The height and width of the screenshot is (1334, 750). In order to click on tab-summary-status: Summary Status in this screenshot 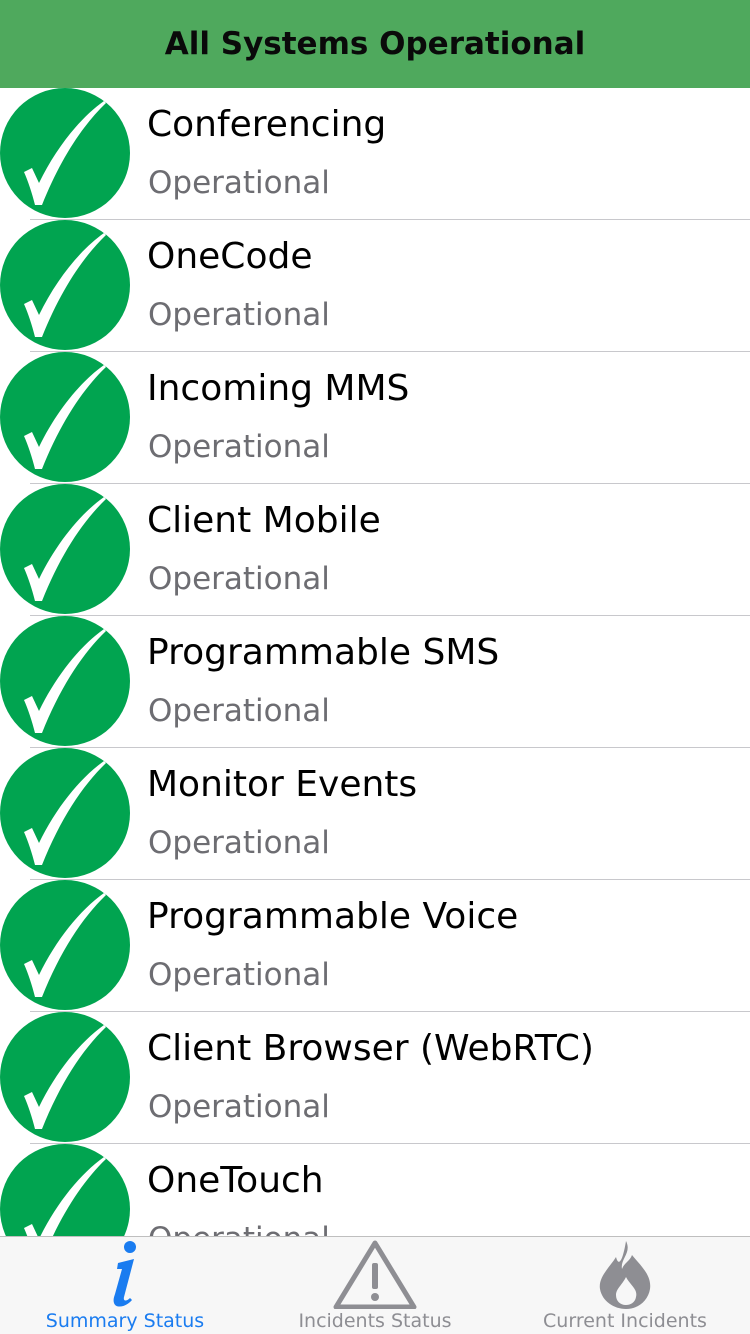, I will do `click(125, 1285)`.